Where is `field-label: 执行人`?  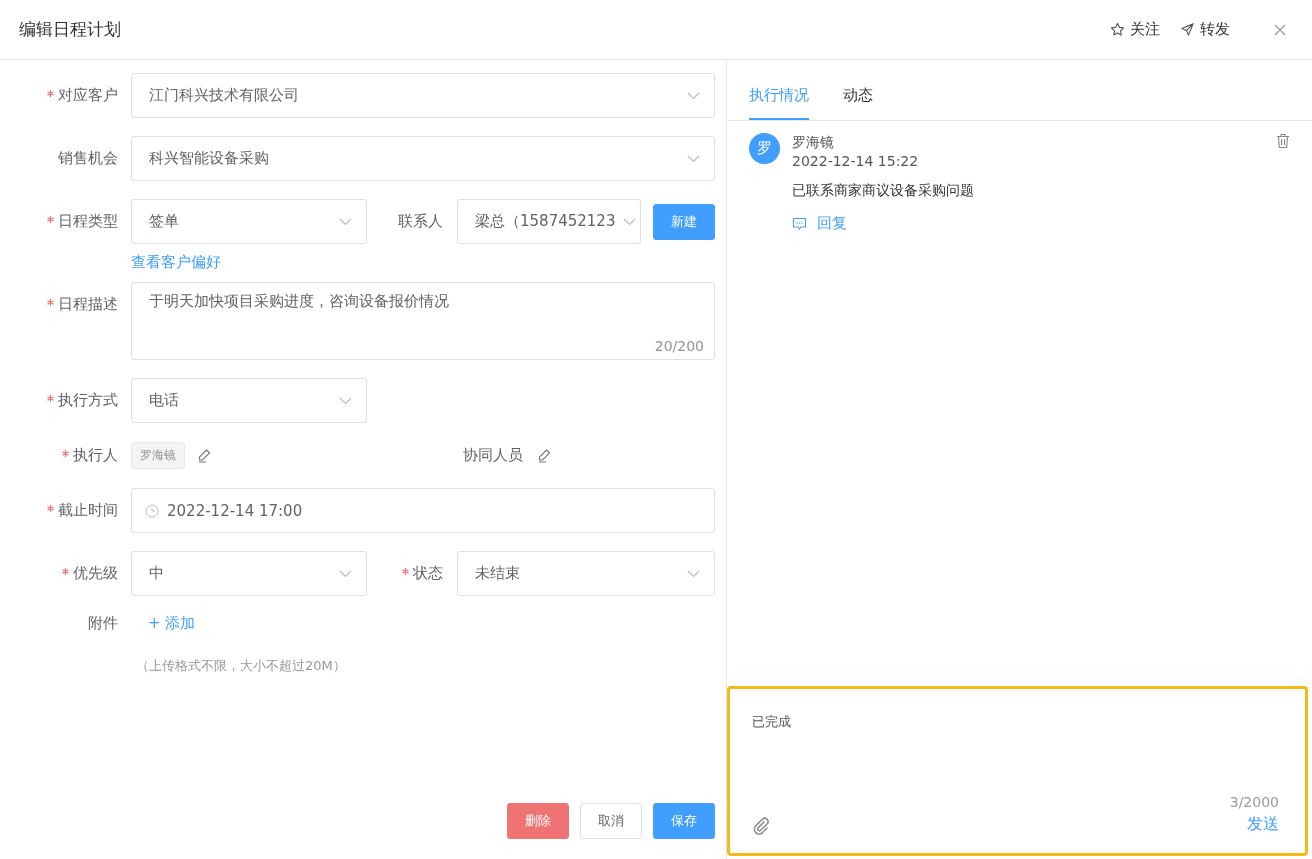 field-label: 执行人 is located at coordinates (65, 455).